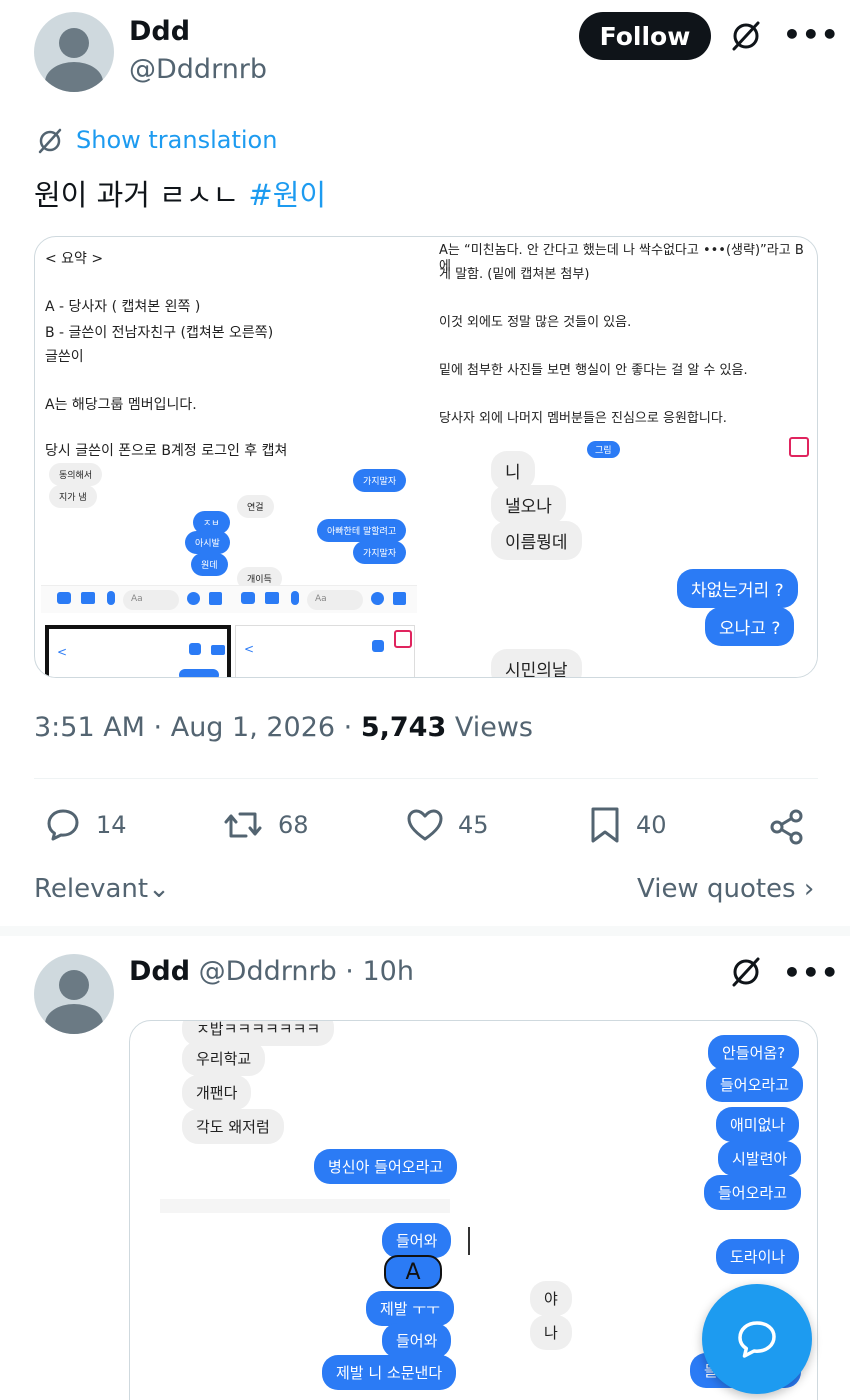 The height and width of the screenshot is (1400, 850). I want to click on compose-reply-button, so click(757, 1339).